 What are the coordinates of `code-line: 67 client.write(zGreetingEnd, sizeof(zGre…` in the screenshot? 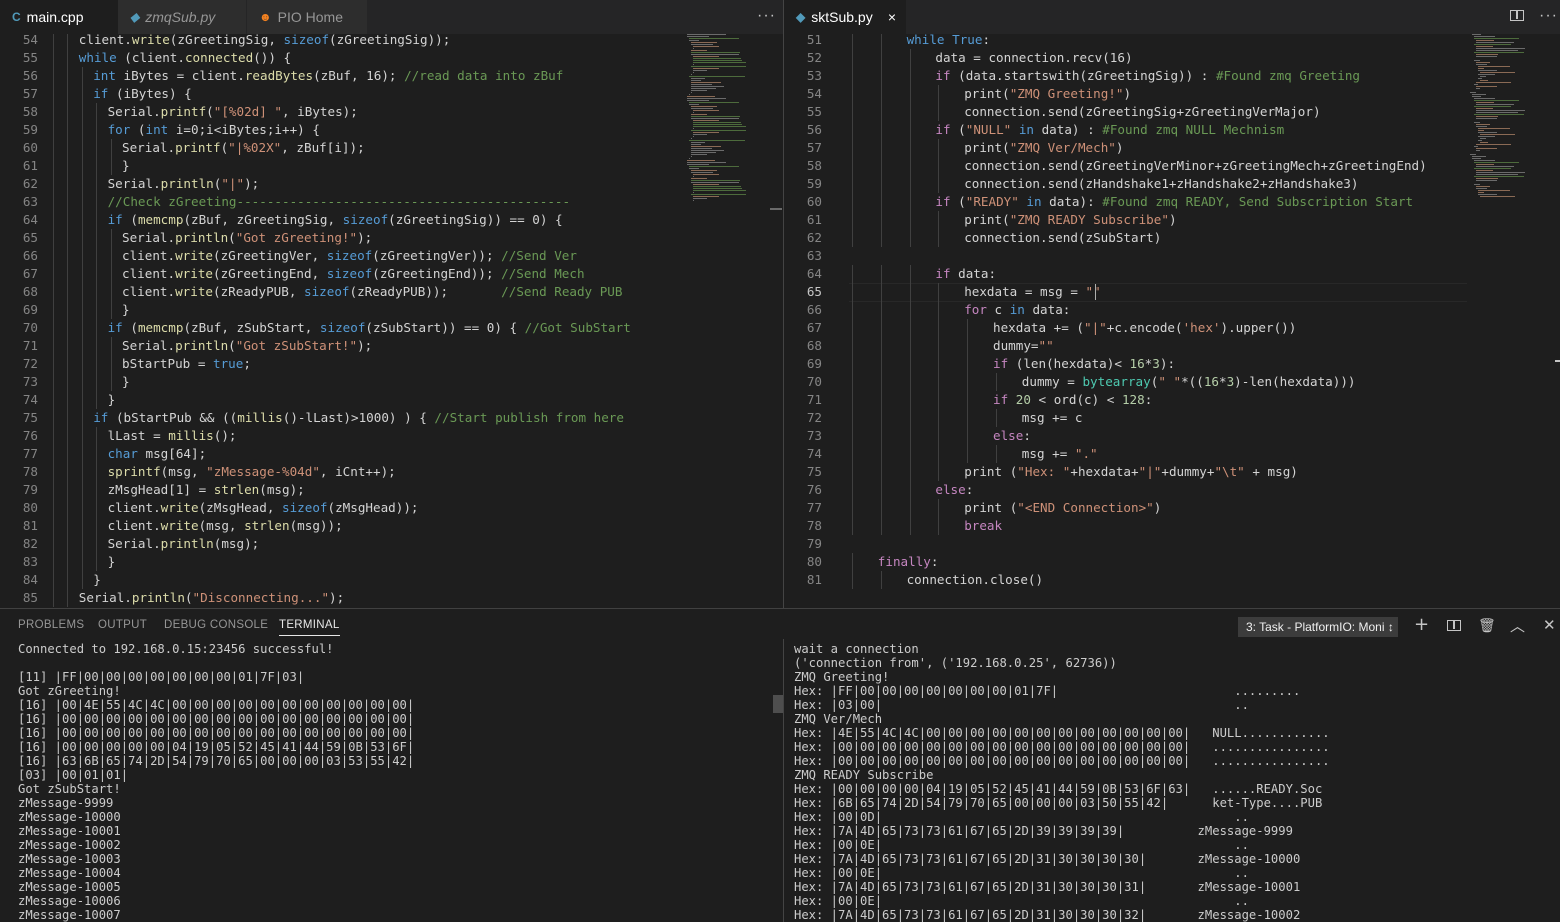 It's located at (391, 274).